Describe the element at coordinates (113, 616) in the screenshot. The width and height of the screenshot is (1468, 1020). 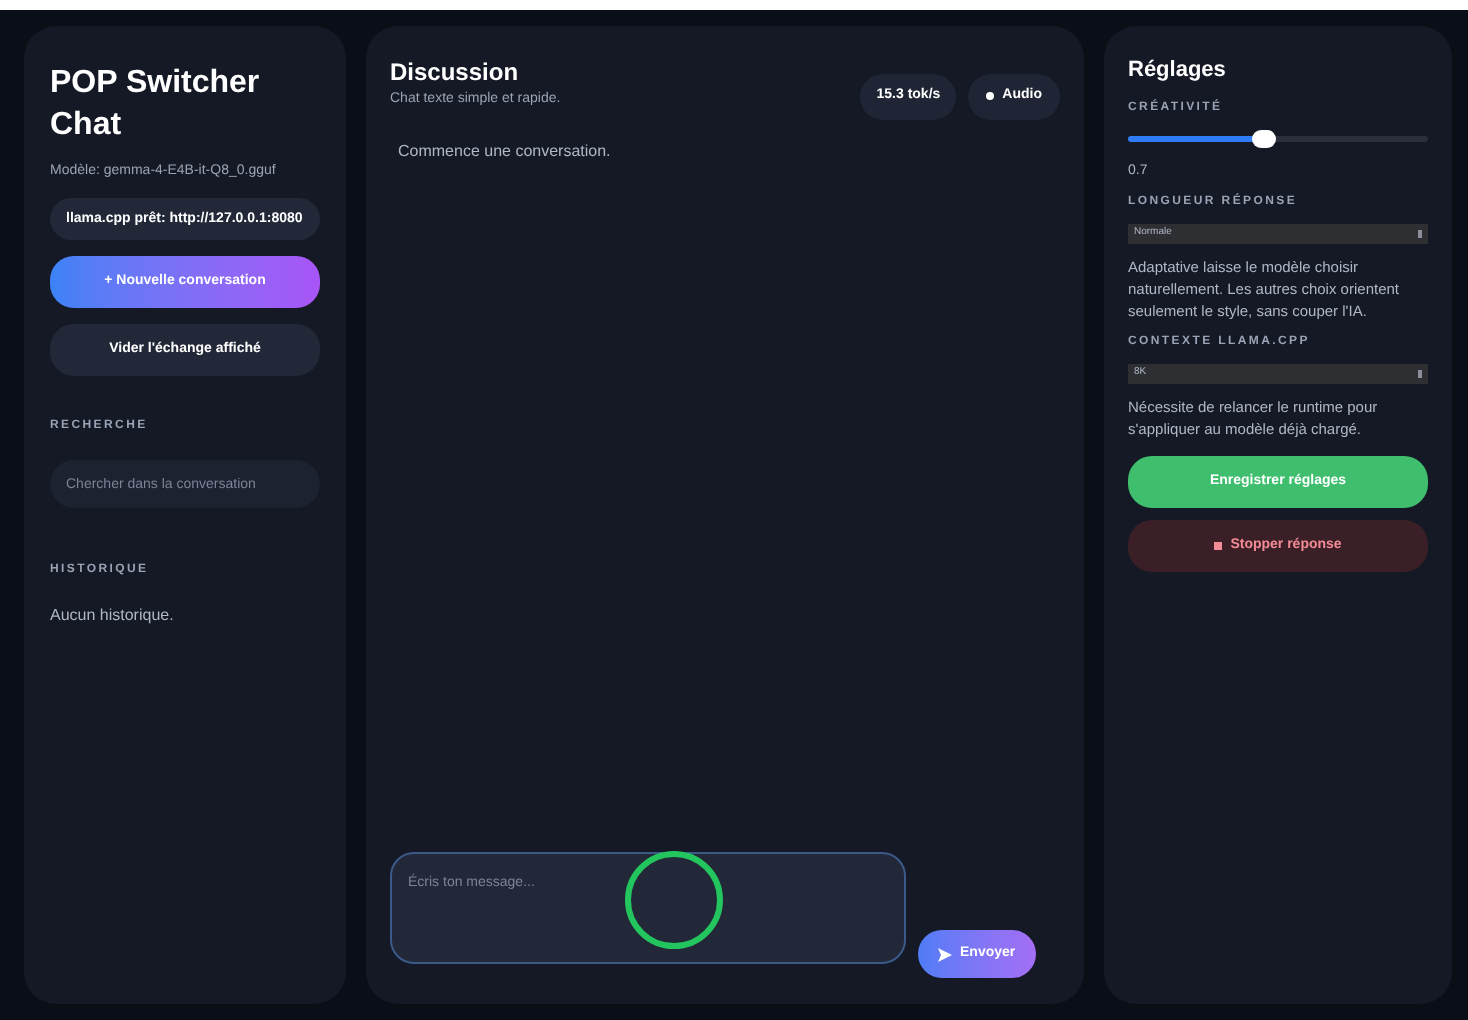
I see `history-empty-text: Aucun historique.` at that location.